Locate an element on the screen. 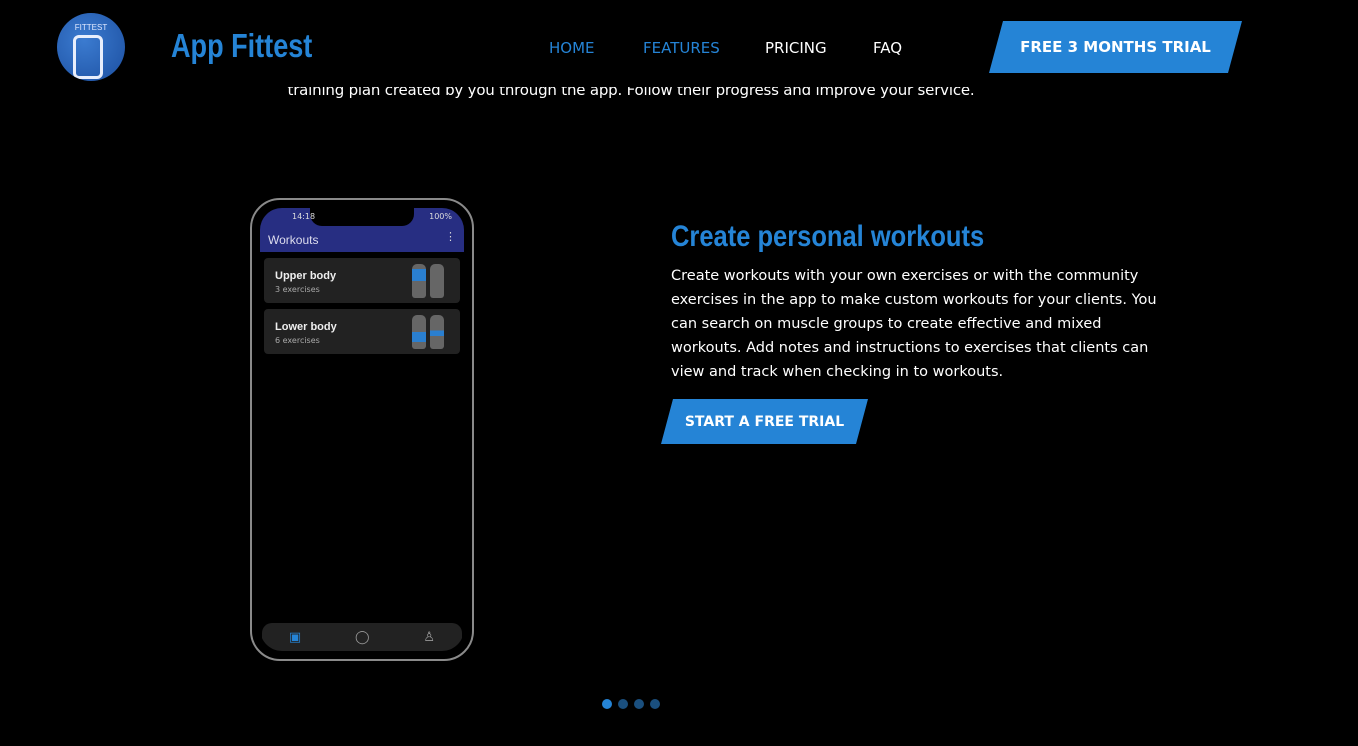 The height and width of the screenshot is (746, 1358). start-free-trial-button: START A FREE TRIAL is located at coordinates (764, 421).